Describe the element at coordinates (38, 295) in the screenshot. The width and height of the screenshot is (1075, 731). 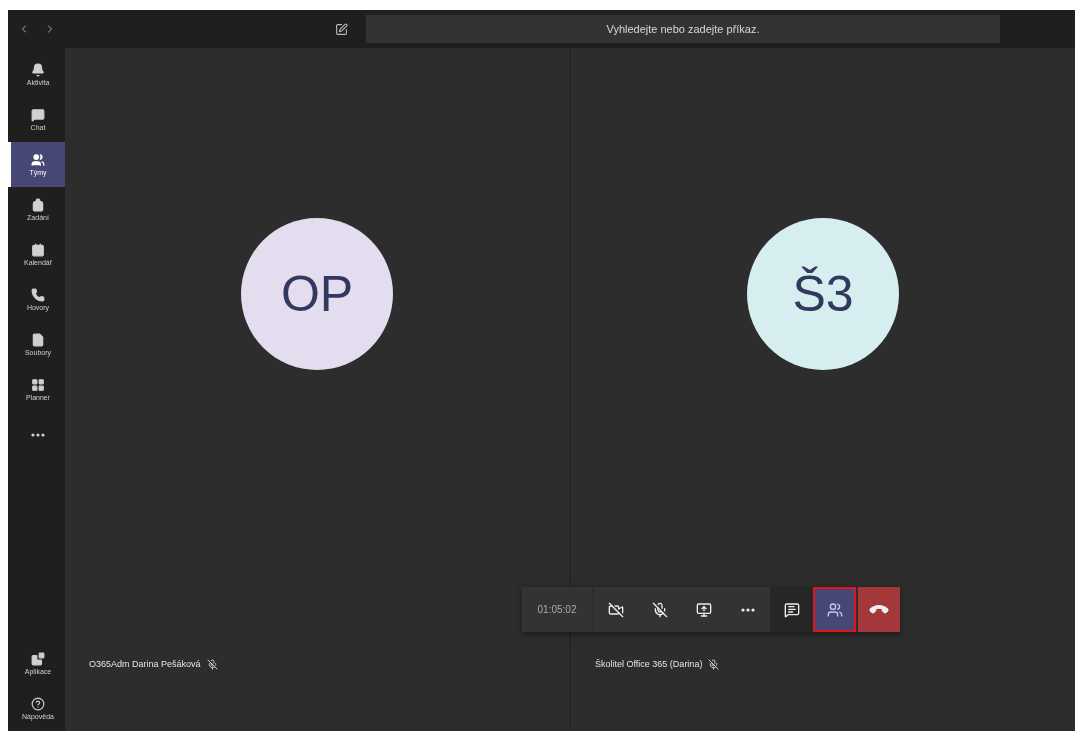
I see `phone-icon` at that location.